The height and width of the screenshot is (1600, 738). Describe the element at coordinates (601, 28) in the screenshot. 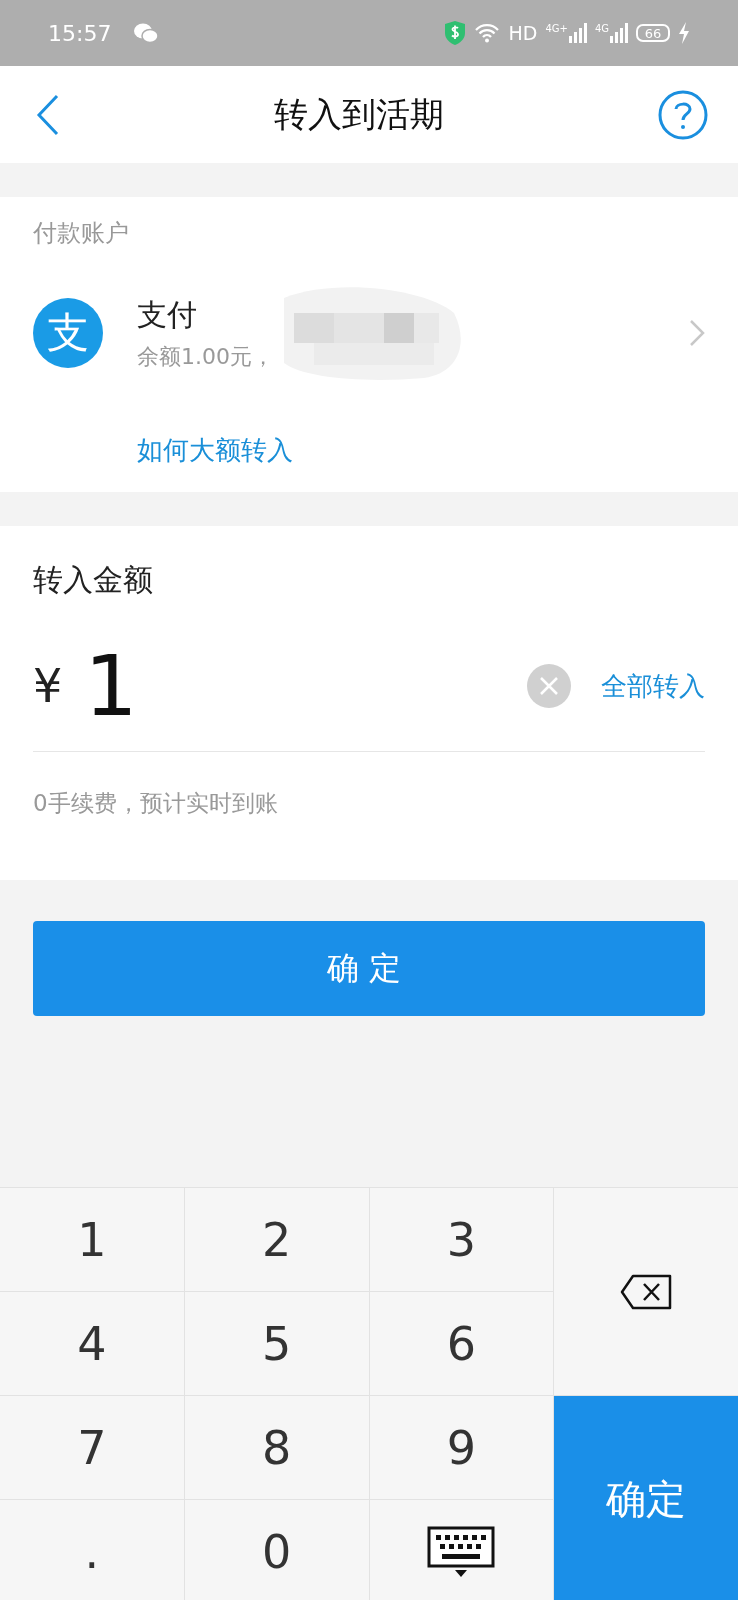

I see `network-label: 4G` at that location.